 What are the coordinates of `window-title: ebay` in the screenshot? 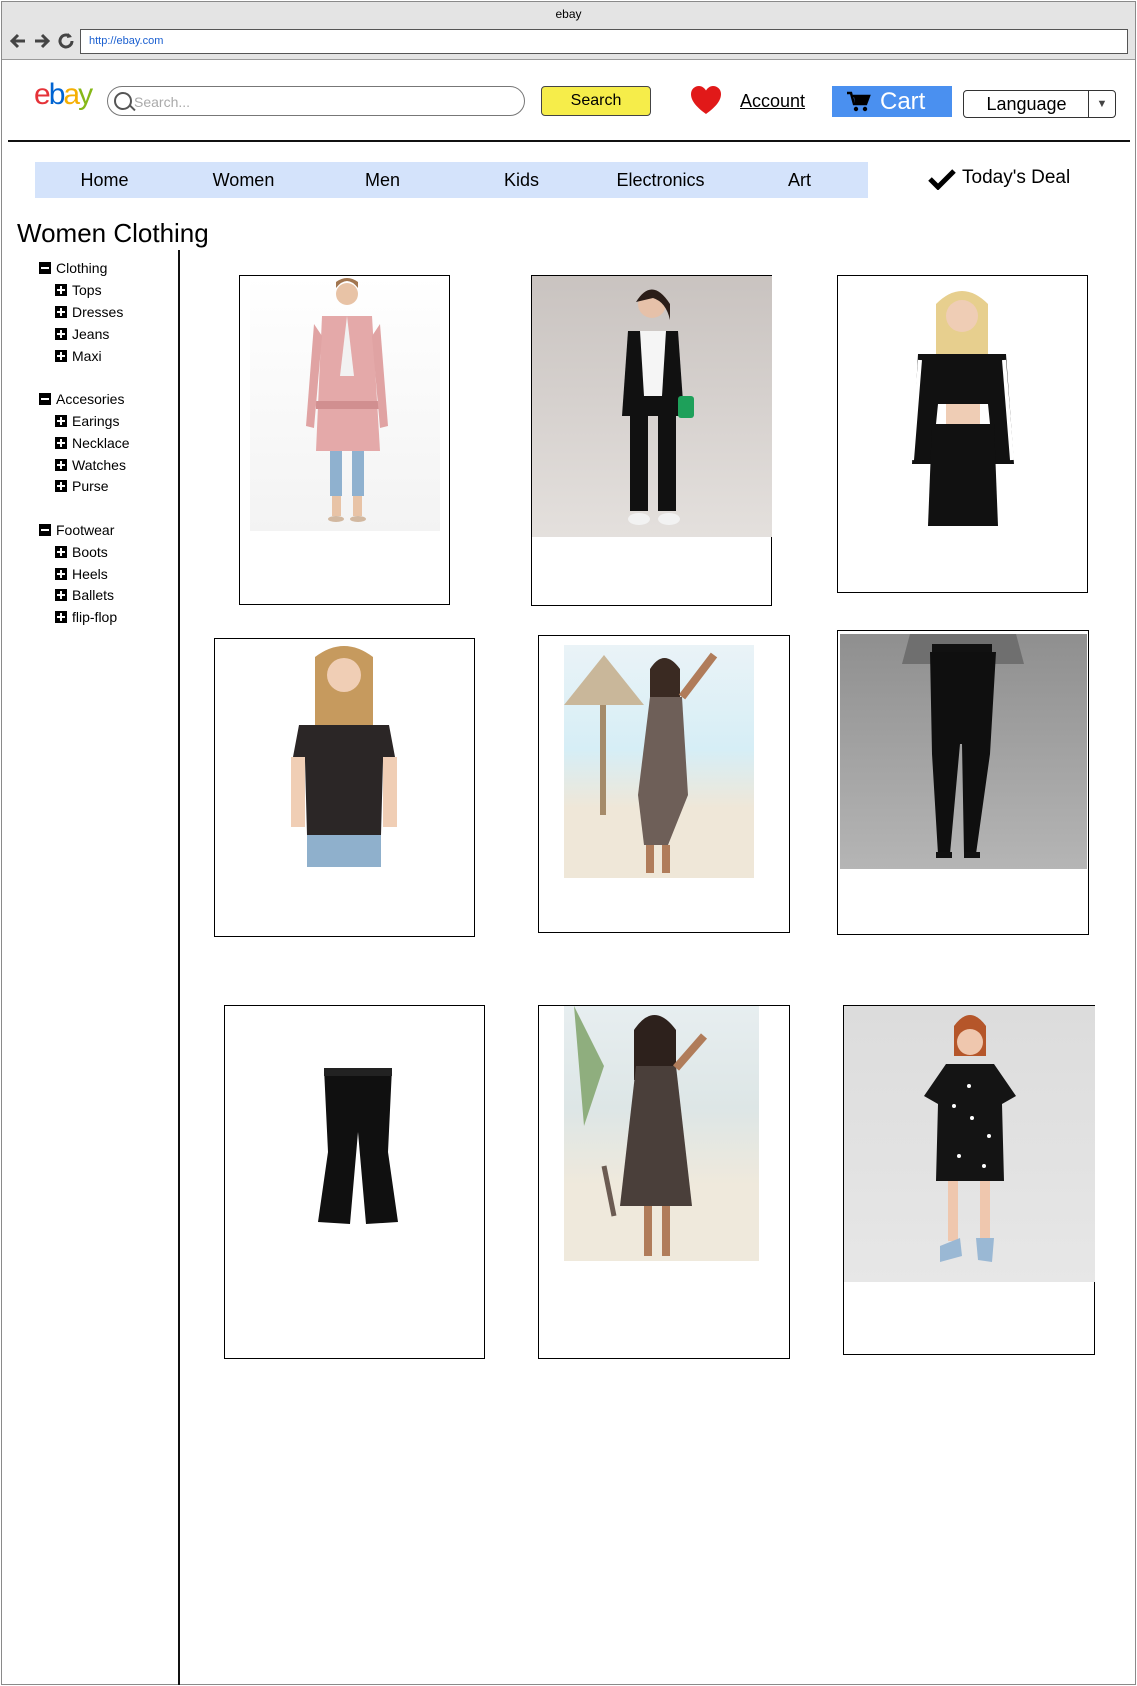 It's located at (568, 15).